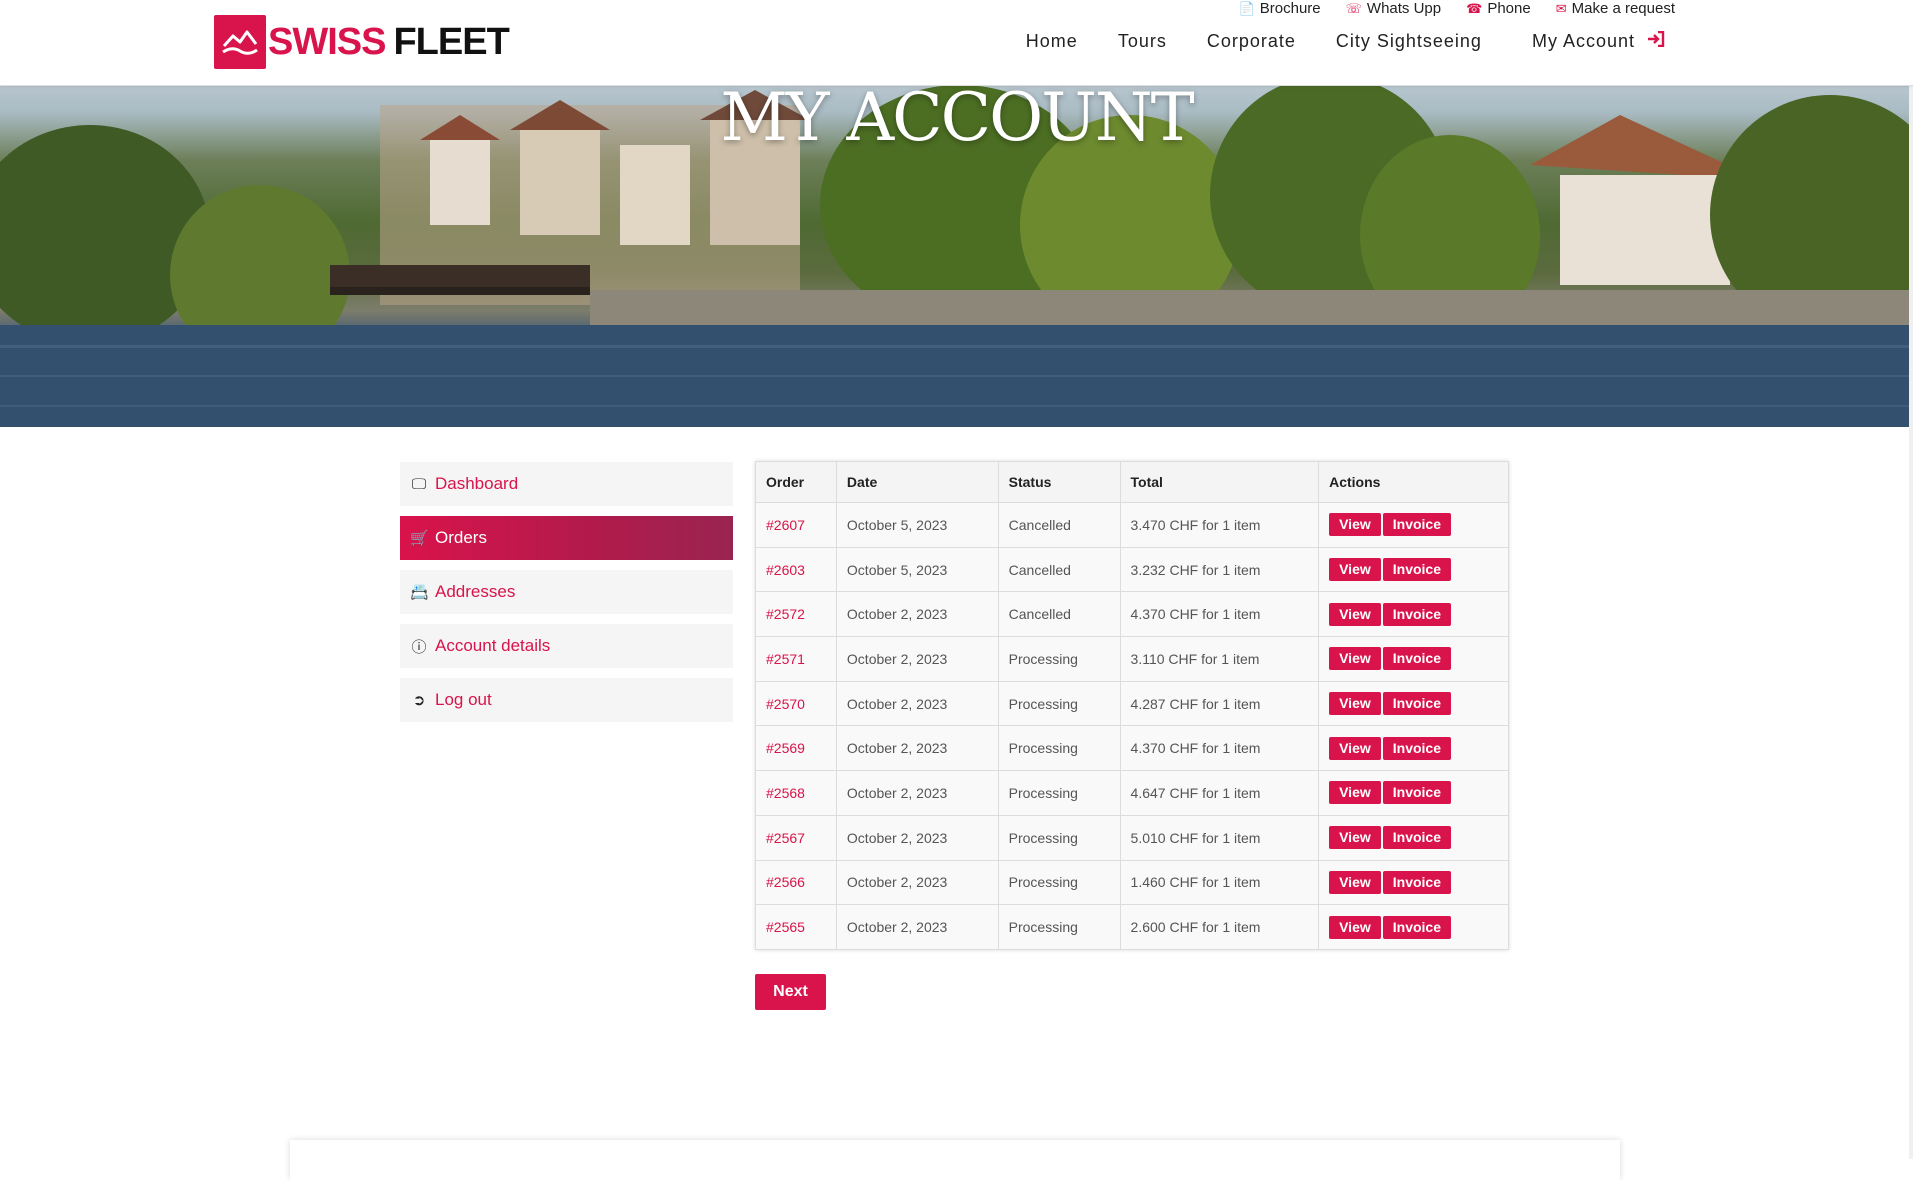 The height and width of the screenshot is (1180, 1913). What do you see at coordinates (1219, 482) in the screenshot?
I see `column-header-total: Total` at bounding box center [1219, 482].